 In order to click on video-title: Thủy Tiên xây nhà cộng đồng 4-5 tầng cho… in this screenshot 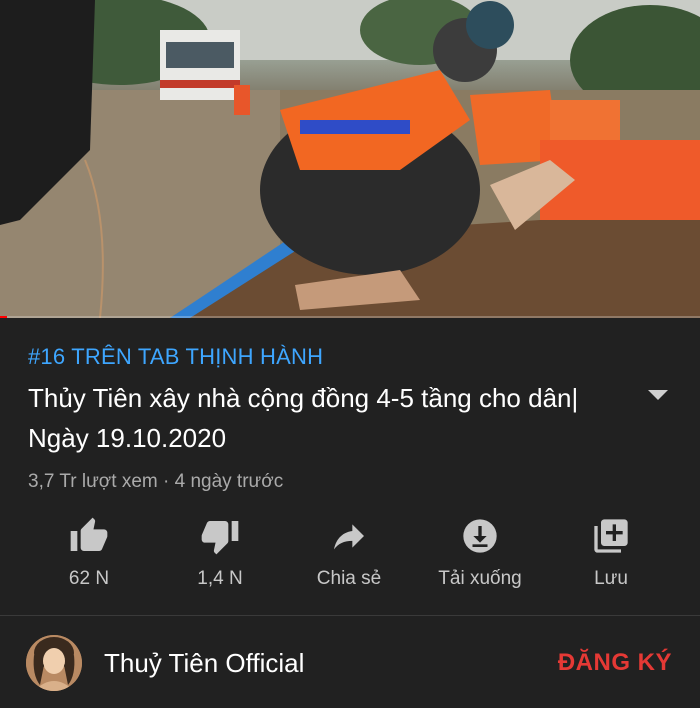, I will do `click(328, 418)`.